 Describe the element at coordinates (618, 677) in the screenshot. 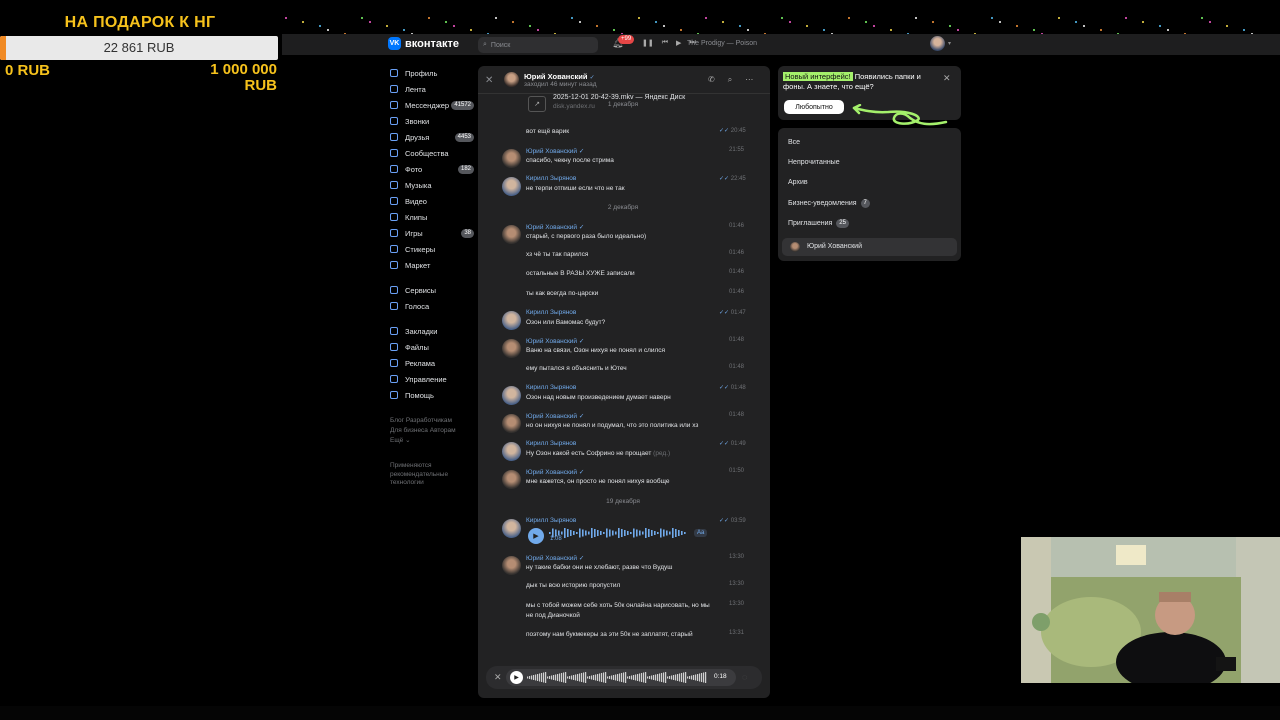

I see `recording-waveform` at that location.